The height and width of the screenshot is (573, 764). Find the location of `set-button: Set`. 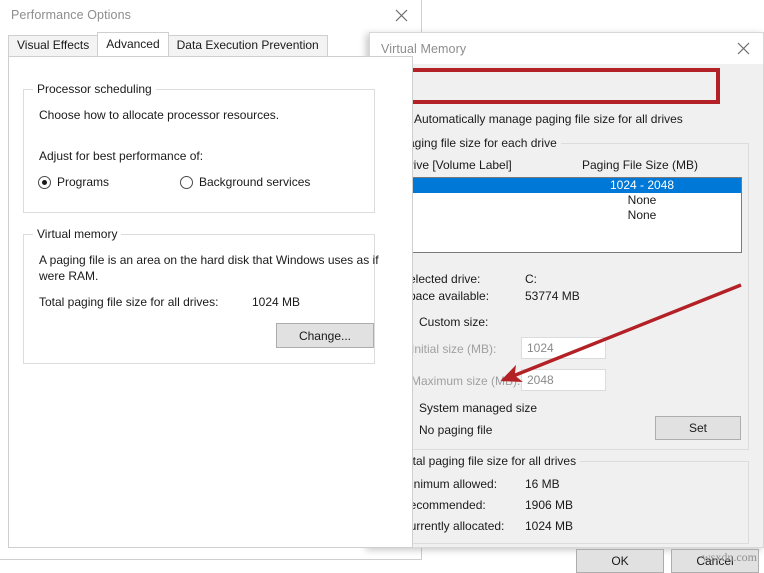

set-button: Set is located at coordinates (698, 428).